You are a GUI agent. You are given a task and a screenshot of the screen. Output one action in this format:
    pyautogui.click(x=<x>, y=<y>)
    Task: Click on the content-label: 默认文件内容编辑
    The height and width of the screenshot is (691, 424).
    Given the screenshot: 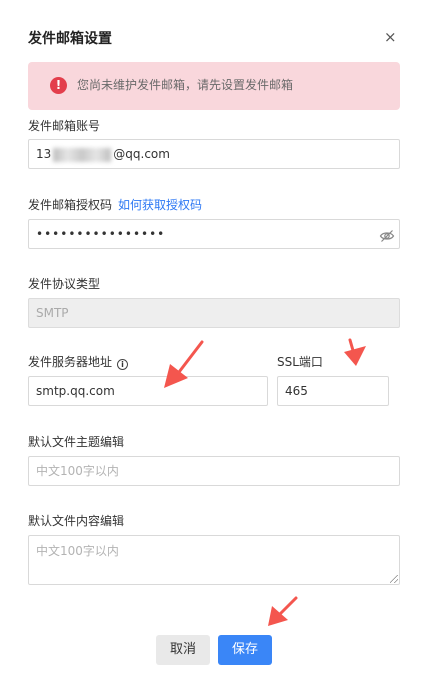 What is the action you would take?
    pyautogui.click(x=76, y=521)
    